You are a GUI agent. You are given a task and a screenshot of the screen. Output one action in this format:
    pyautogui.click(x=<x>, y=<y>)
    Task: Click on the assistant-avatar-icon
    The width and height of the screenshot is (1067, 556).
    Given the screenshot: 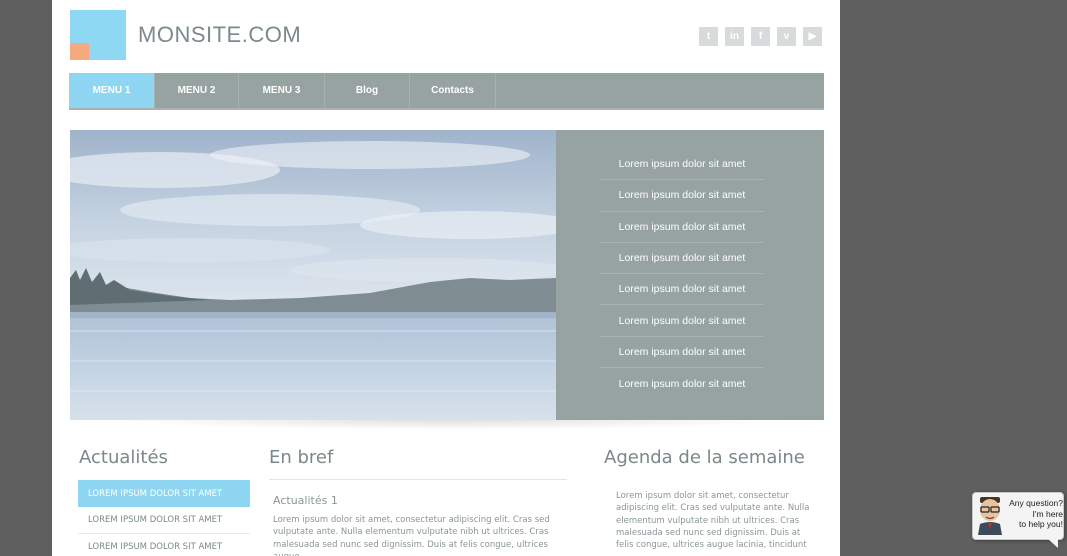 What is the action you would take?
    pyautogui.click(x=990, y=516)
    